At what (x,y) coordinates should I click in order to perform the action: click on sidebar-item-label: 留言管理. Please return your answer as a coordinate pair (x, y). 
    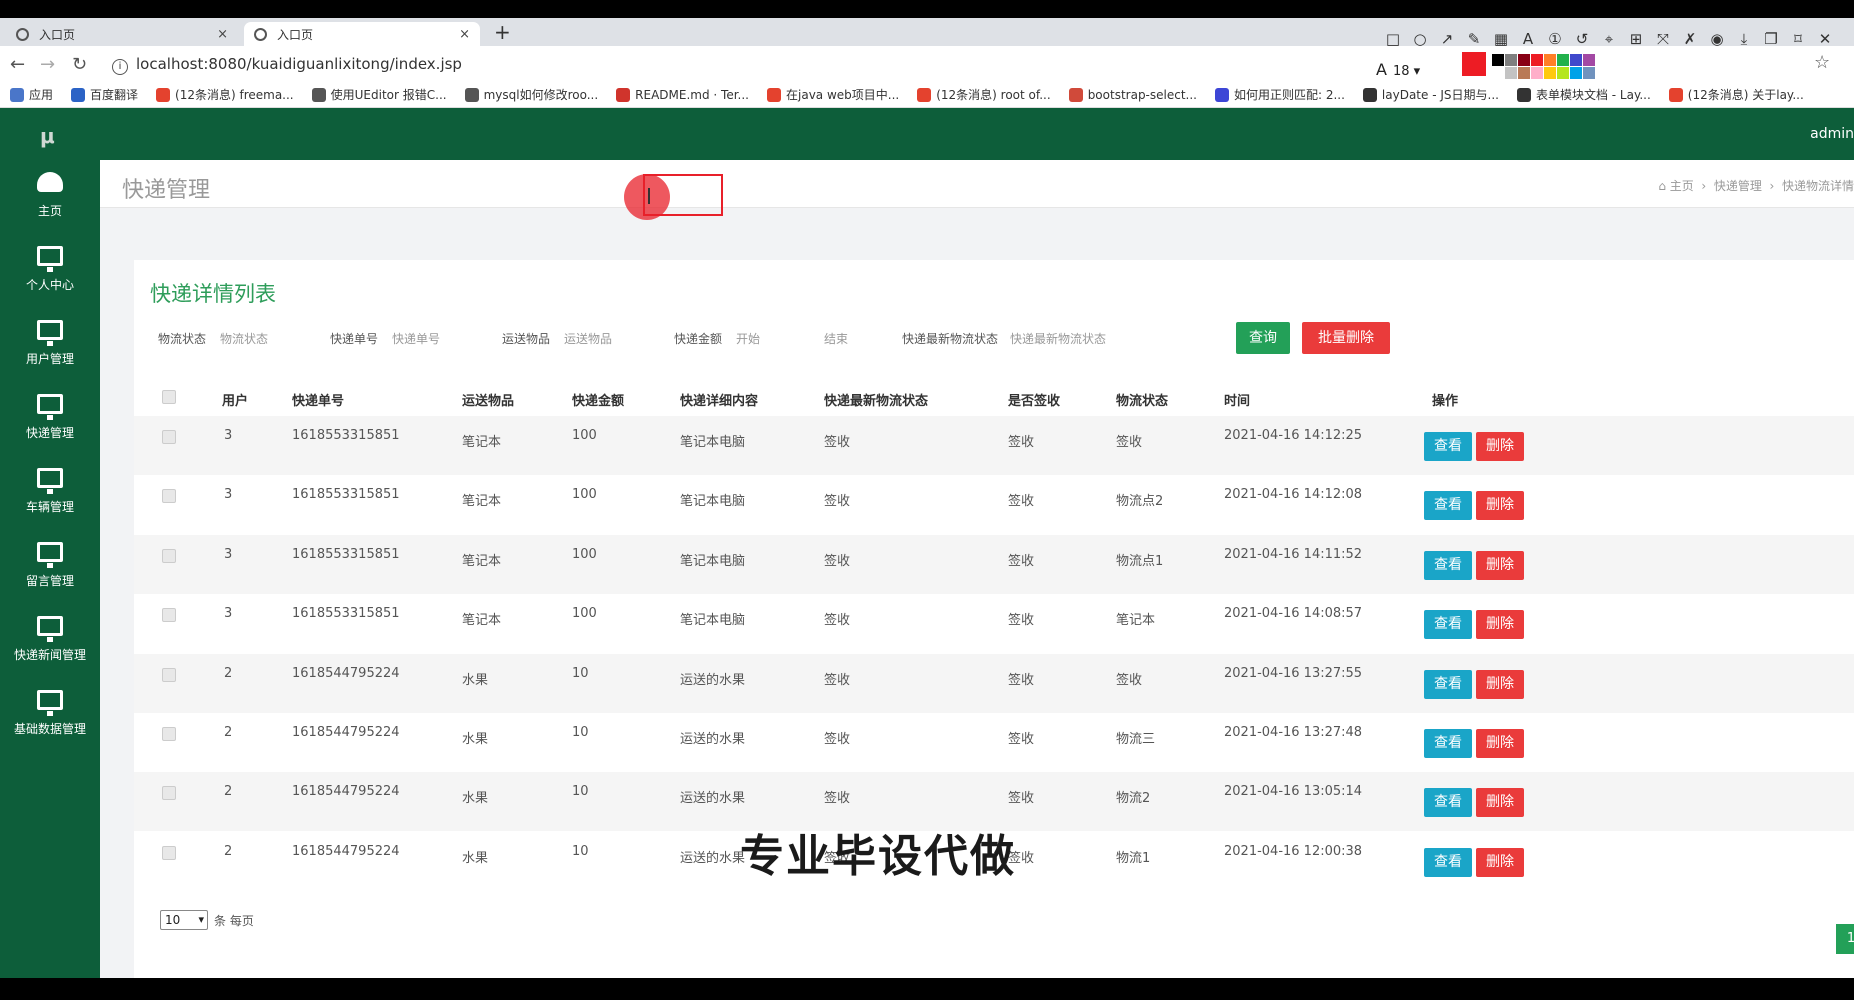
    Looking at the image, I should click on (49, 581).